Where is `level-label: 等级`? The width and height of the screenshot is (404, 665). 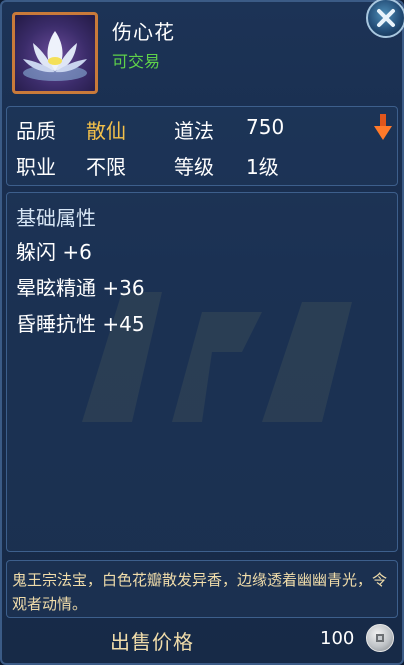
level-label: 等级 is located at coordinates (194, 167).